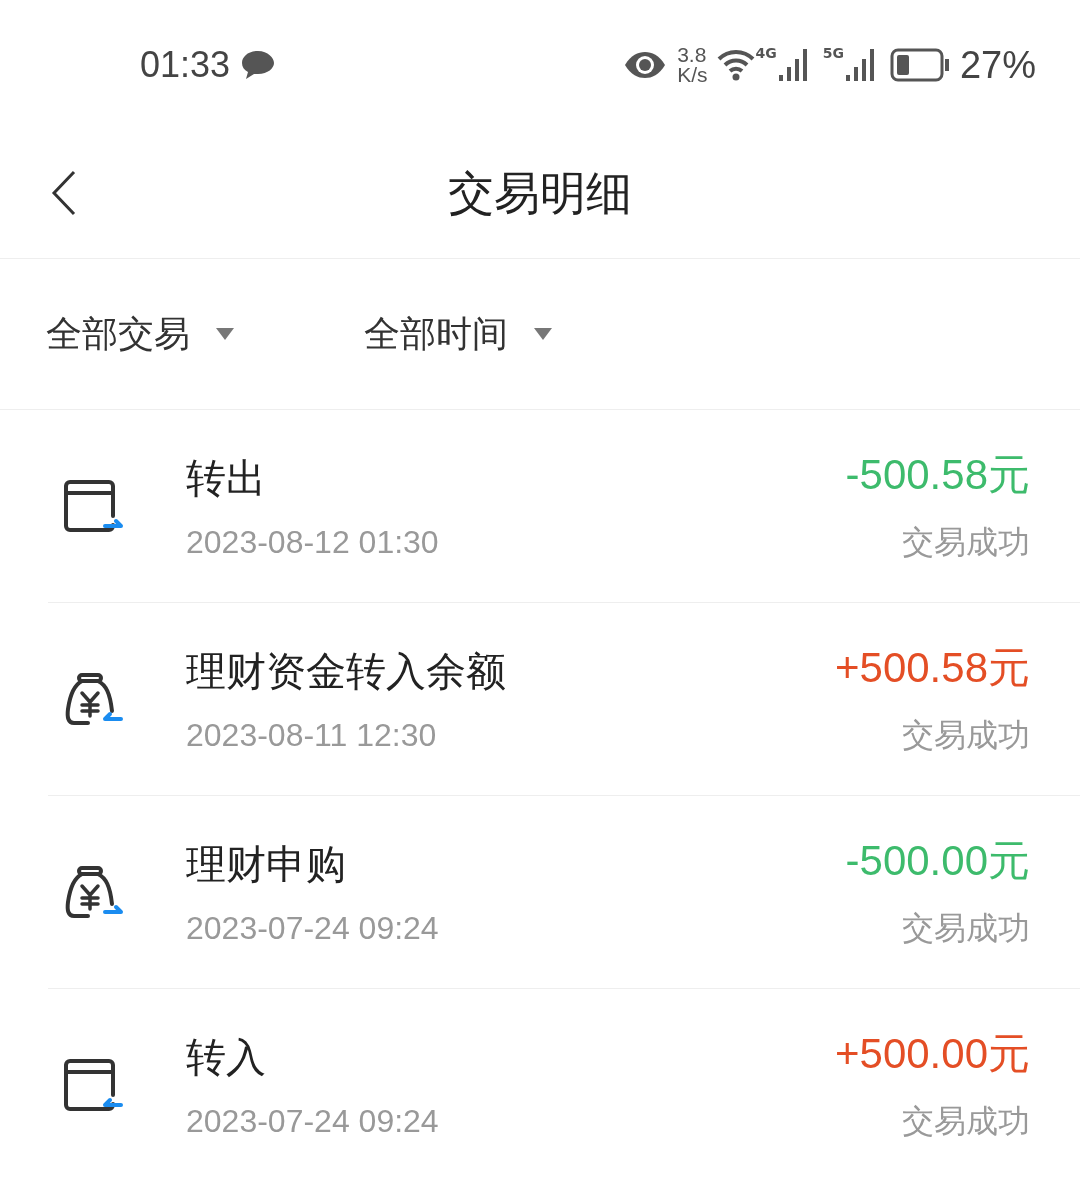  What do you see at coordinates (64, 193) in the screenshot?
I see `back-chevron-icon` at bounding box center [64, 193].